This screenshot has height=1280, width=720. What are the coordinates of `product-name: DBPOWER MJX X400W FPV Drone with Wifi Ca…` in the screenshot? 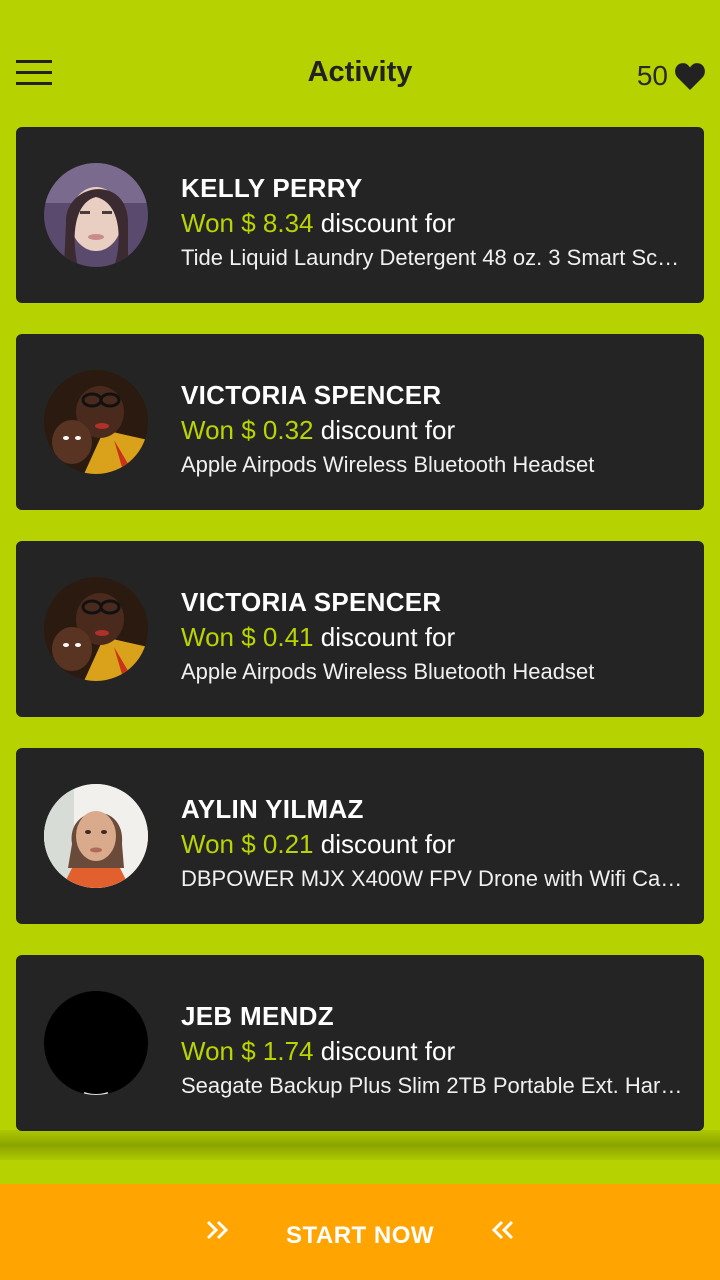 It's located at (433, 878).